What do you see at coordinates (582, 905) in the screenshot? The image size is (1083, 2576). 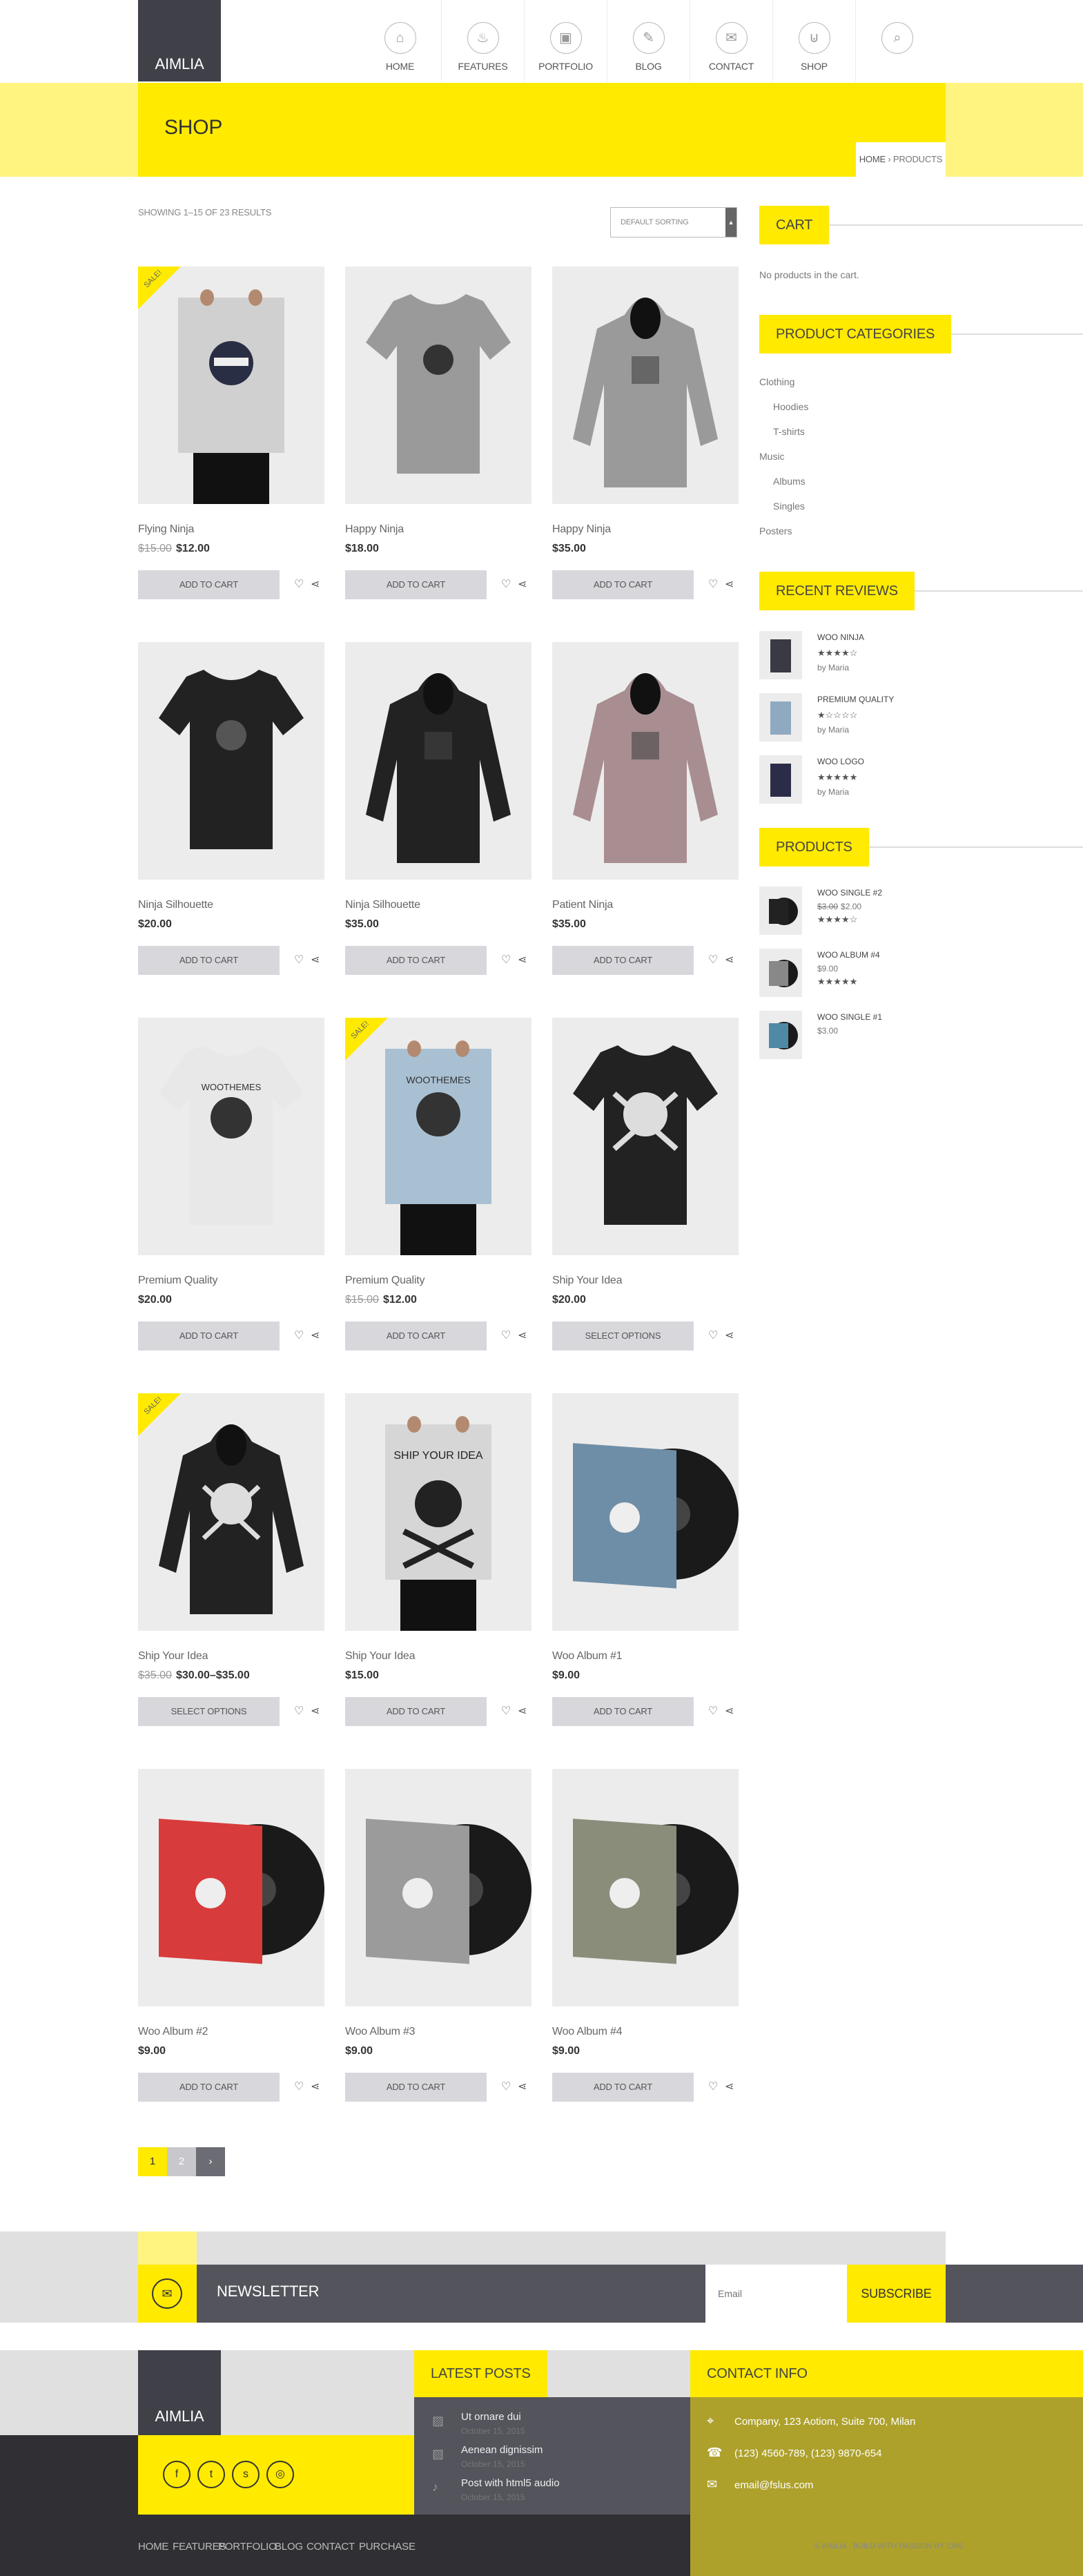 I see `product-name: Patient Ninja` at bounding box center [582, 905].